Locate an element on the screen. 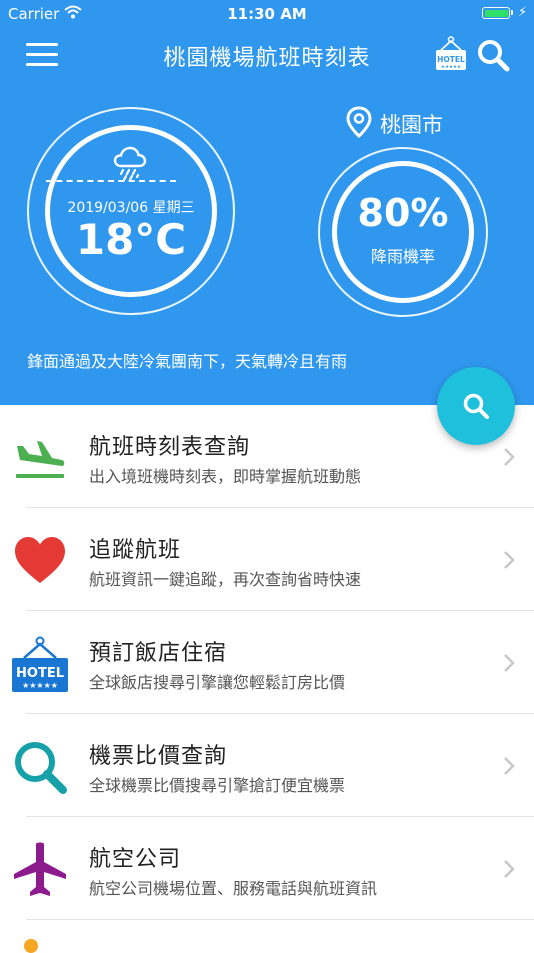 This screenshot has width=534, height=953. airplane-landing-icon is located at coordinates (40, 459).